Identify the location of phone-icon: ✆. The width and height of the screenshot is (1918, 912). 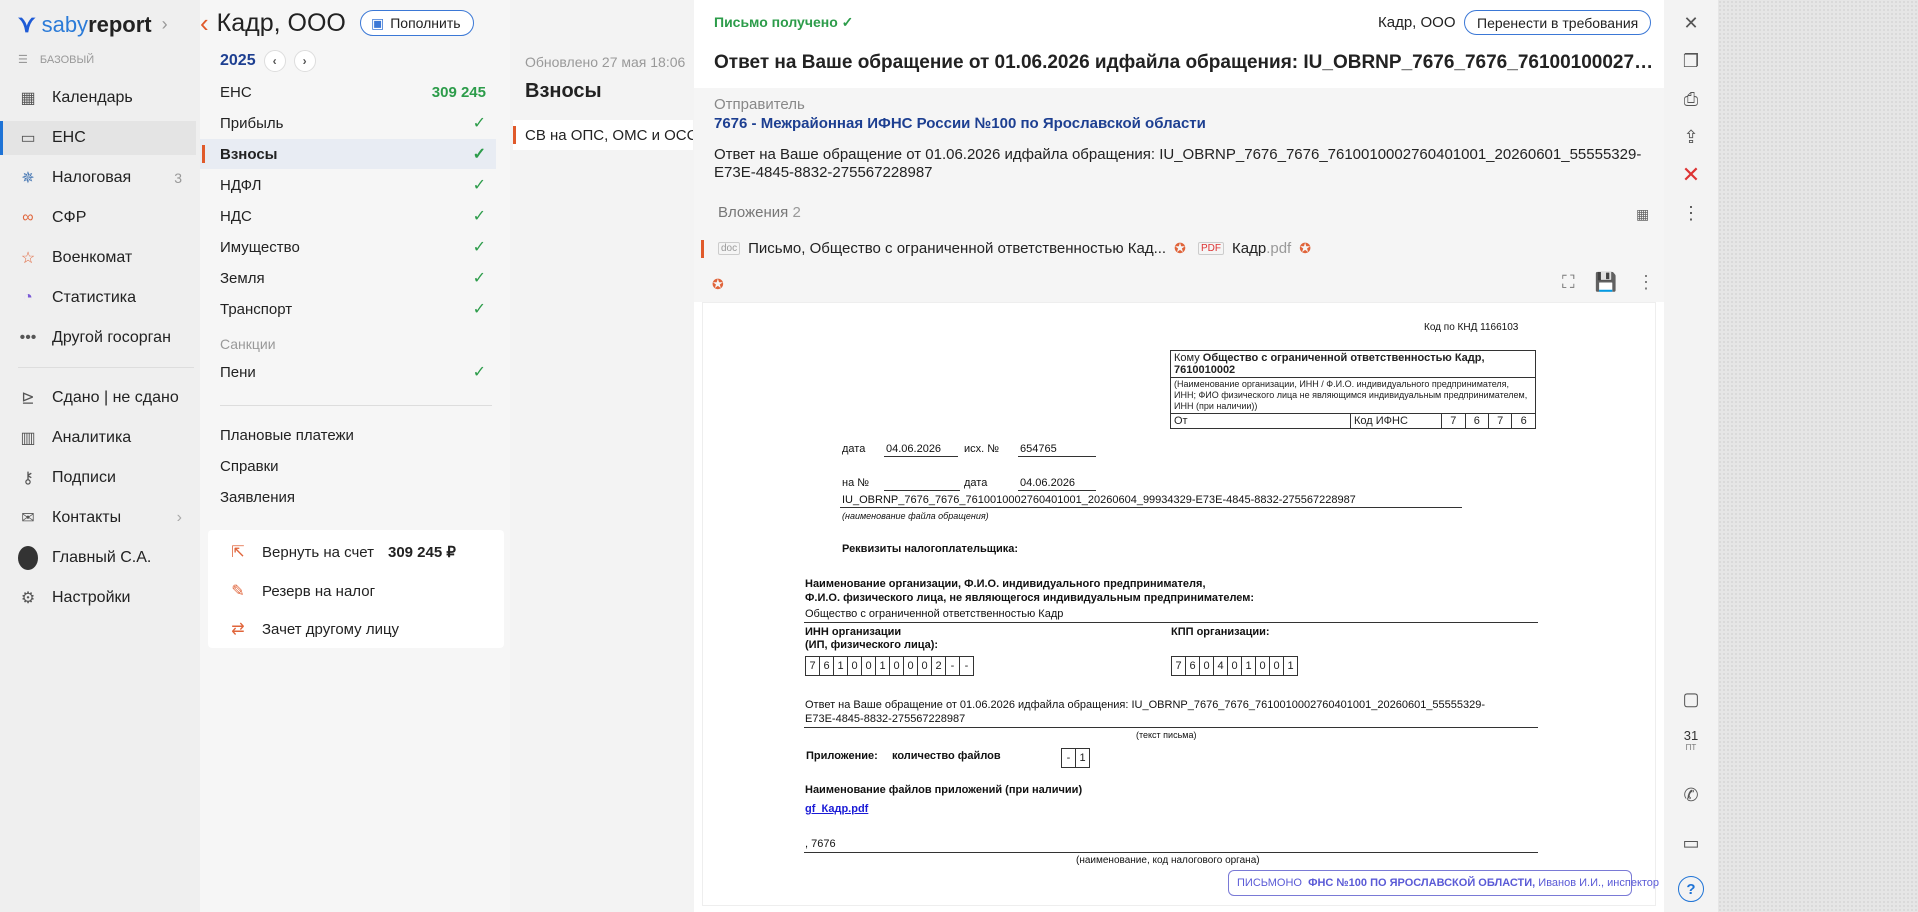
(1691, 795).